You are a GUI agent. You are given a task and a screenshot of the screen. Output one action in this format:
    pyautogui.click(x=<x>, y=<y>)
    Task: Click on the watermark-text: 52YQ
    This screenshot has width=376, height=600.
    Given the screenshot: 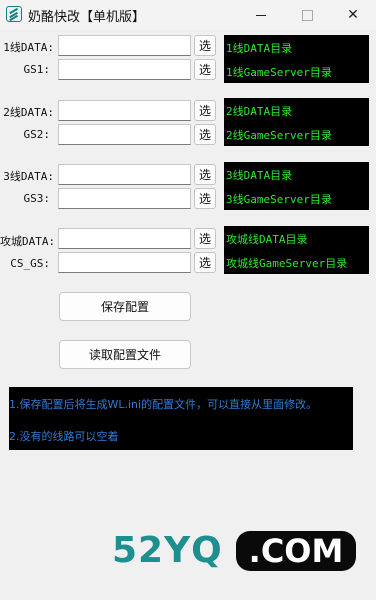 What is the action you would take?
    pyautogui.click(x=167, y=550)
    